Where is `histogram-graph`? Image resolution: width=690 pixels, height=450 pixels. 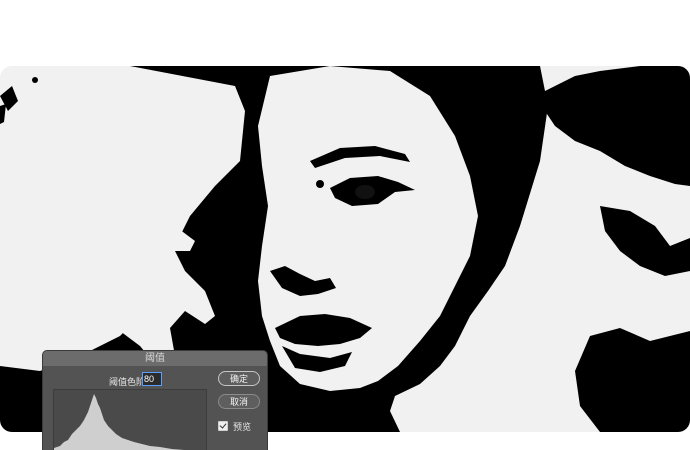
histogram-graph is located at coordinates (119, 422).